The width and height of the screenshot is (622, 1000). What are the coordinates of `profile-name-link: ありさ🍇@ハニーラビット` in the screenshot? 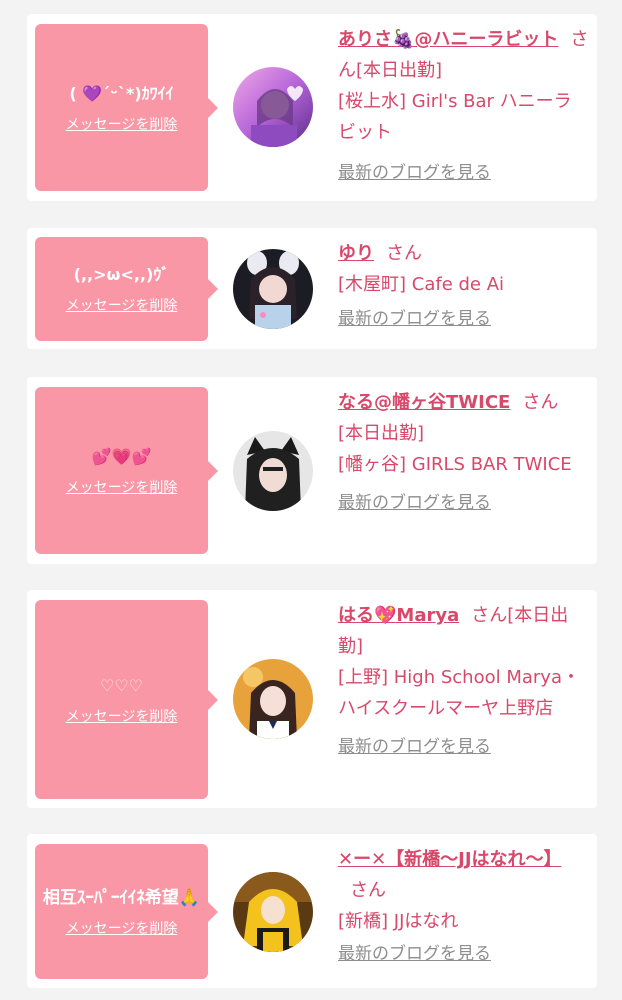 It's located at (448, 39).